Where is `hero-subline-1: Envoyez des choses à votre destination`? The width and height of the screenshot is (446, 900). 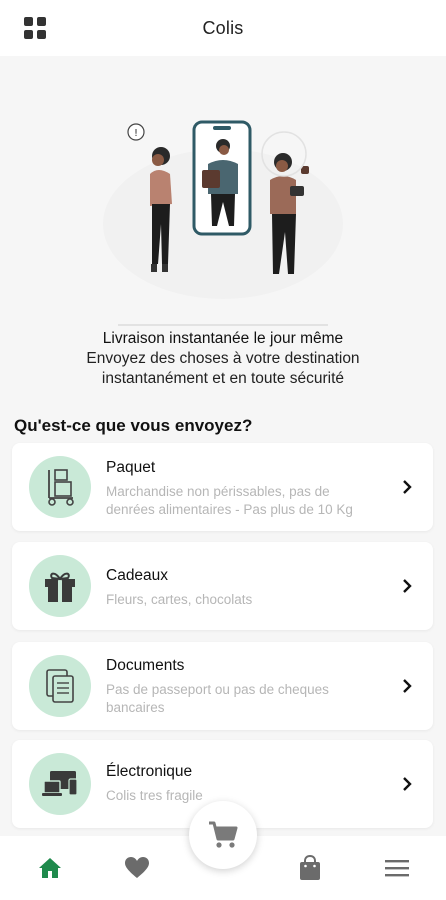 hero-subline-1: Envoyez des choses à votre destination is located at coordinates (223, 358).